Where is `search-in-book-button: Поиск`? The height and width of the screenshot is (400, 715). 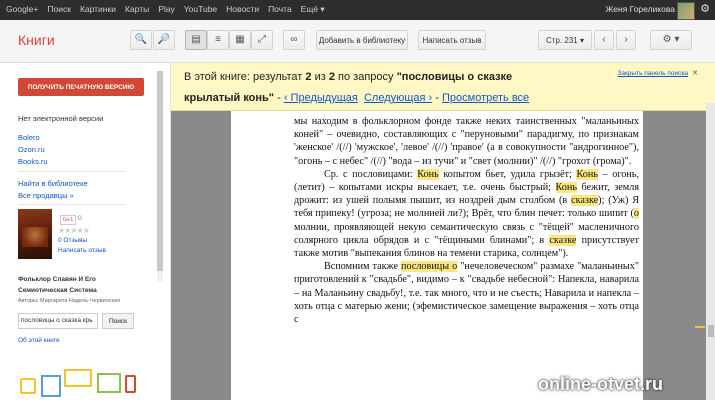
search-in-book-button: Поиск is located at coordinates (118, 321).